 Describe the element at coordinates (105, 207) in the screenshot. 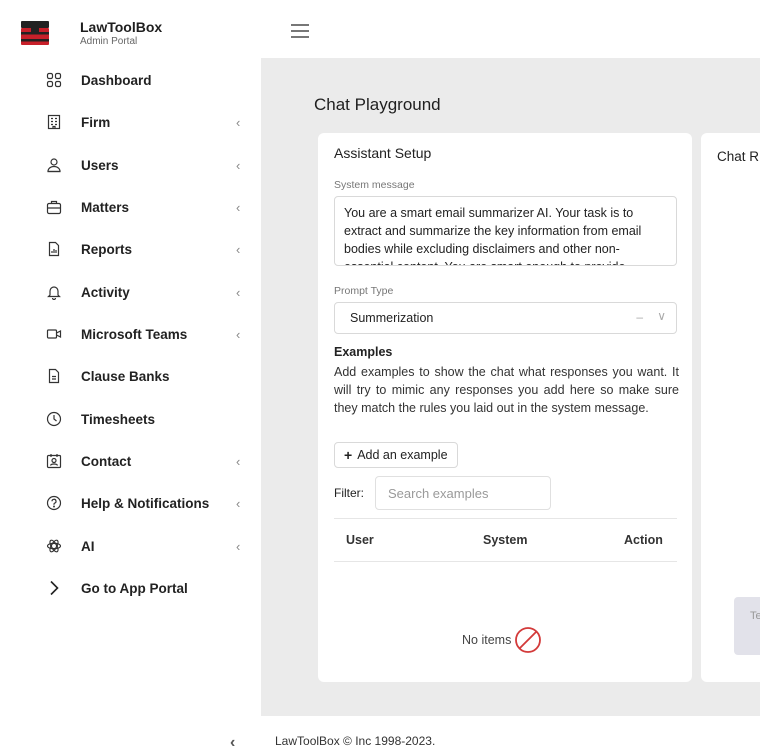

I see `sidebar-item-label: Matters` at that location.